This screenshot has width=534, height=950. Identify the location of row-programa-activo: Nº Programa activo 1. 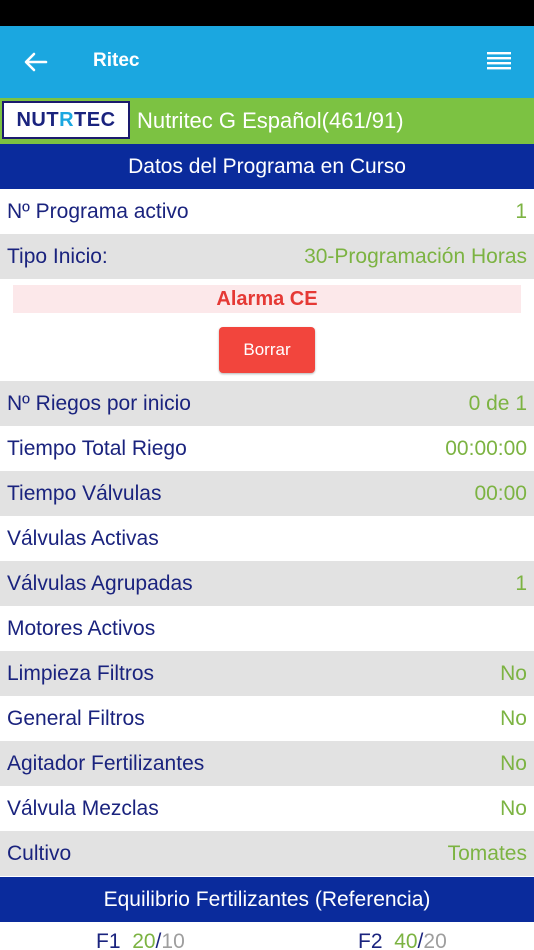
(267, 211).